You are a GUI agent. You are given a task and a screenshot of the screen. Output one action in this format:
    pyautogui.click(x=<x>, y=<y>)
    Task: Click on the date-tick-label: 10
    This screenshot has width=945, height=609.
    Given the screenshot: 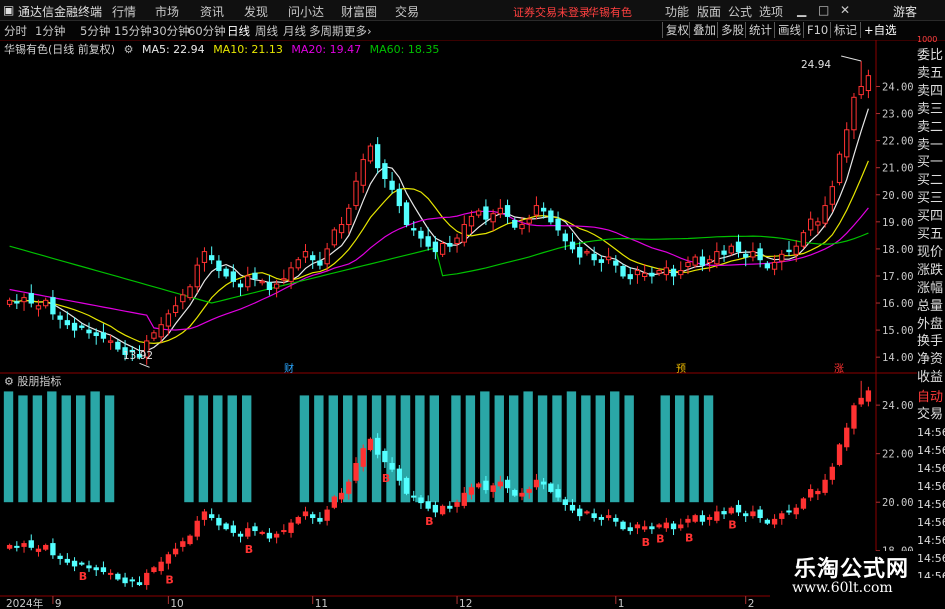 What is the action you would take?
    pyautogui.click(x=176, y=603)
    